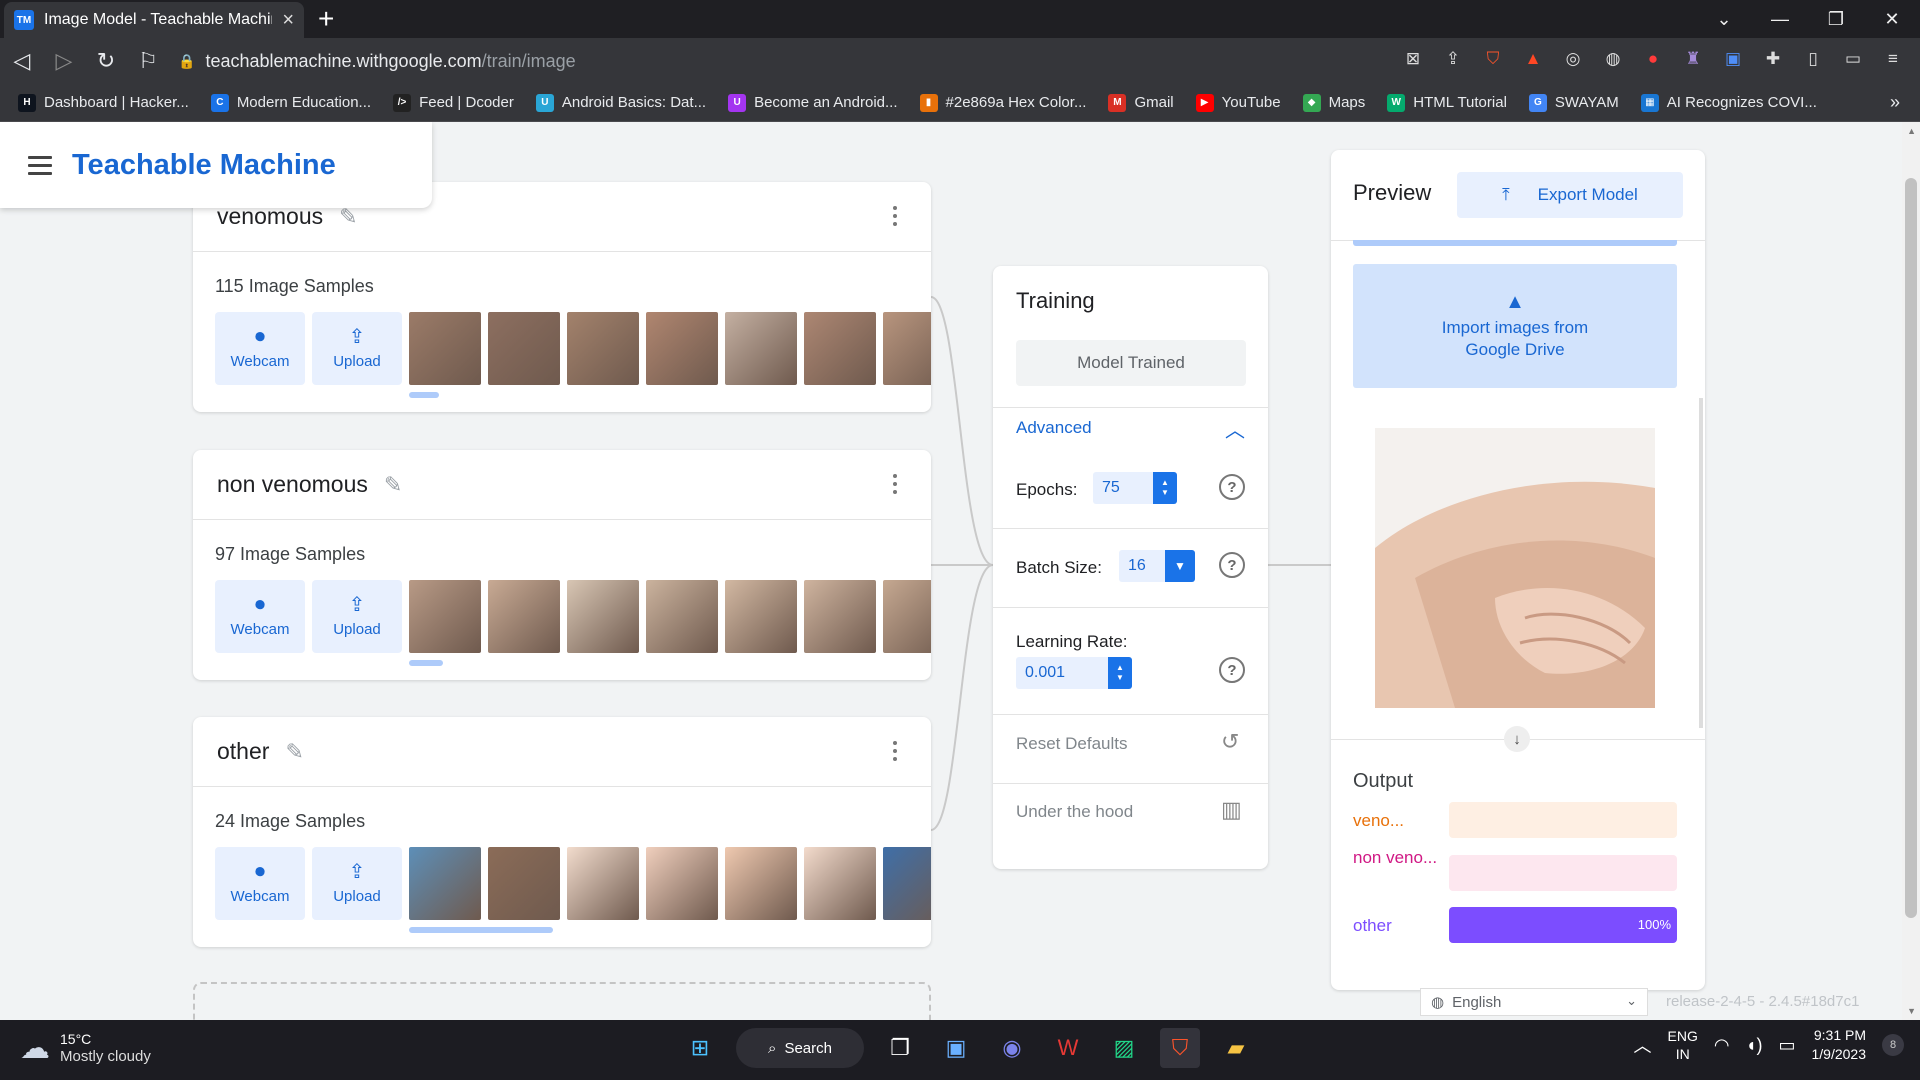  I want to click on brave-shield-icon: ⛉, so click(1493, 59).